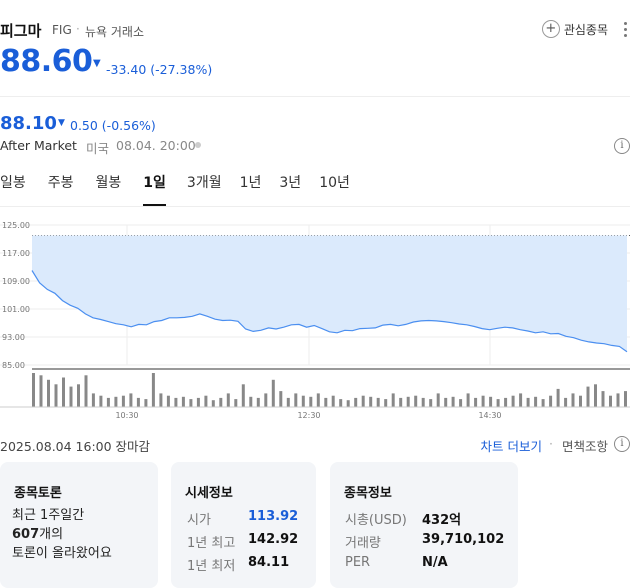  What do you see at coordinates (403, 518) in the screenshot?
I see `info-row: 시총(USD) 432억` at bounding box center [403, 518].